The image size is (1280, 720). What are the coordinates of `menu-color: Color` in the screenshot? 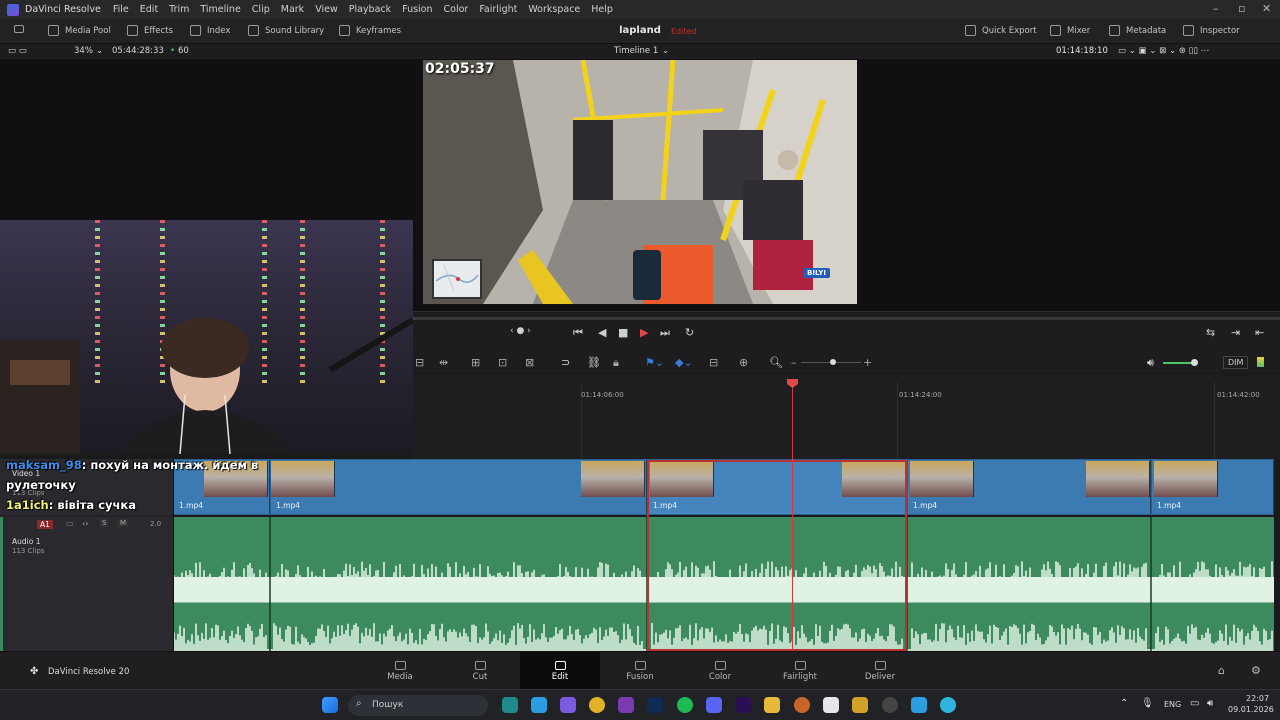 It's located at (456, 9).